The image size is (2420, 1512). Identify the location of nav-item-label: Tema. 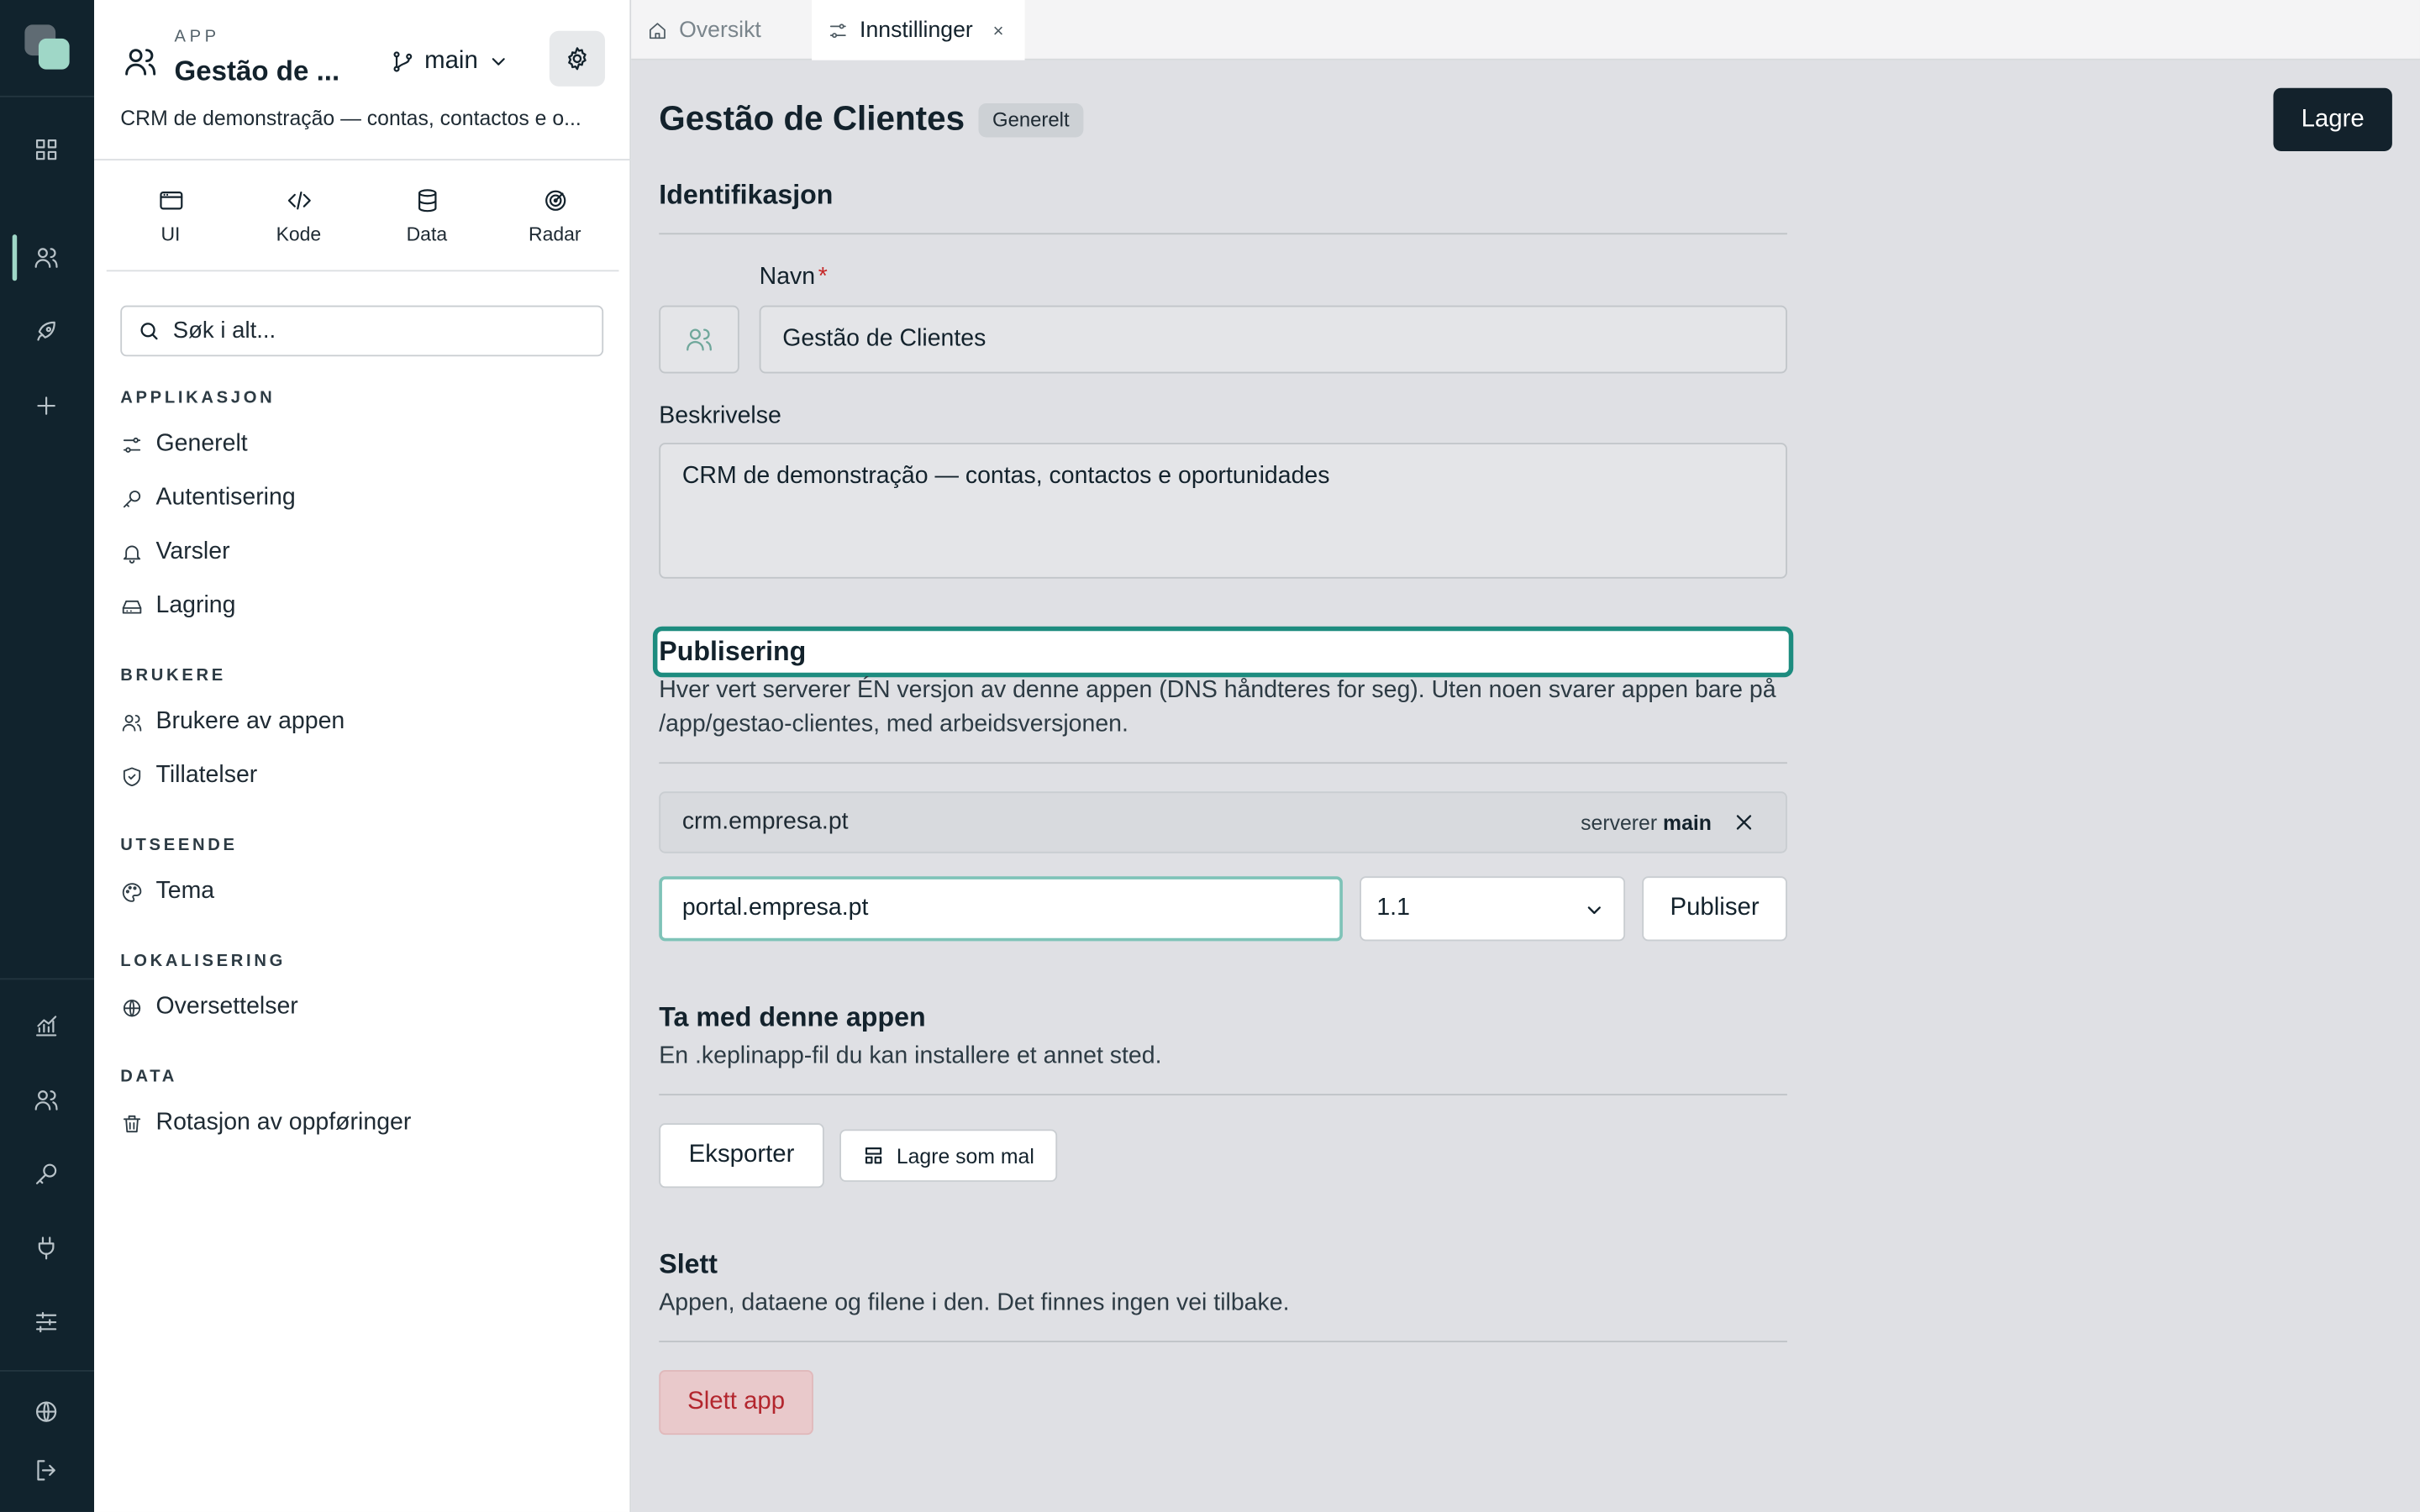
(185, 891).